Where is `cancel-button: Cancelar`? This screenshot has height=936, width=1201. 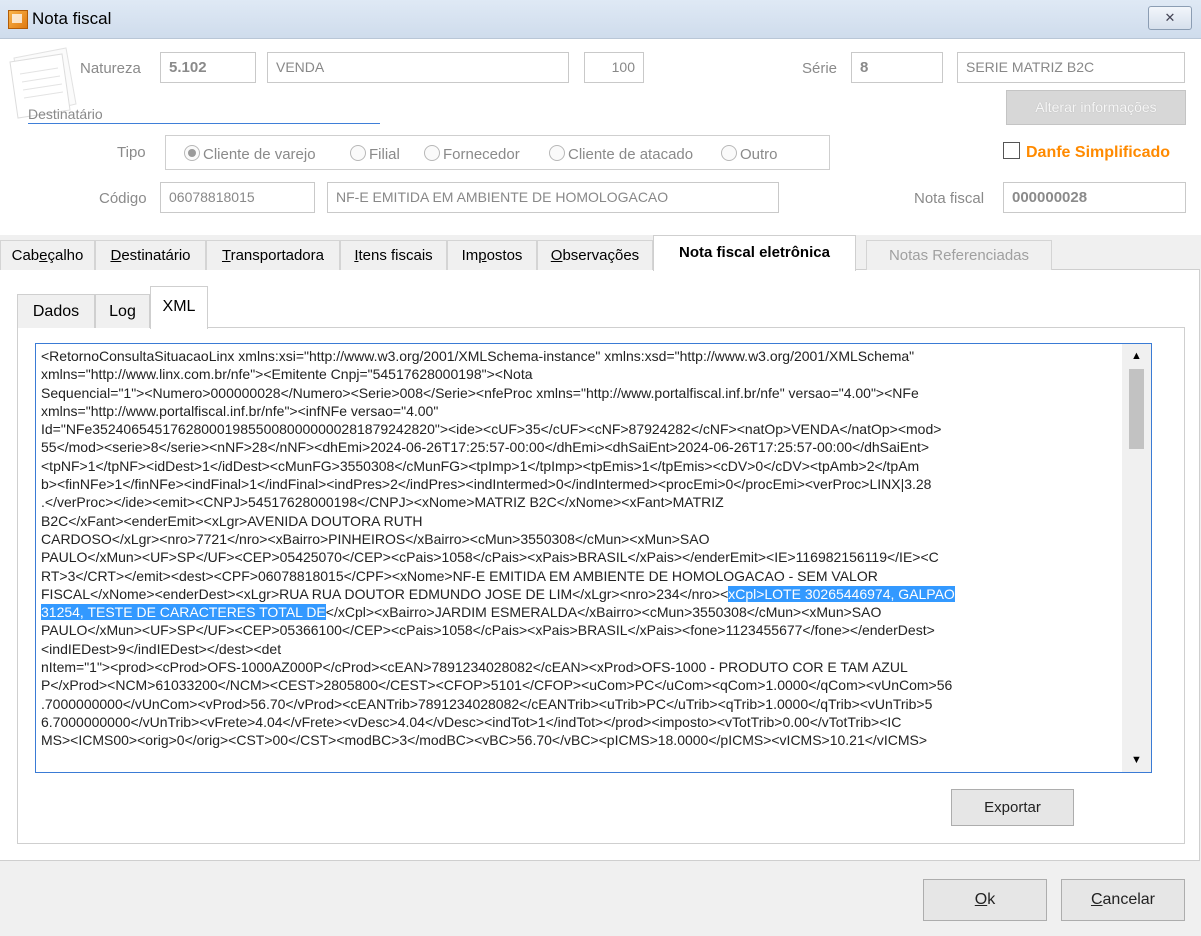 cancel-button: Cancelar is located at coordinates (1123, 900).